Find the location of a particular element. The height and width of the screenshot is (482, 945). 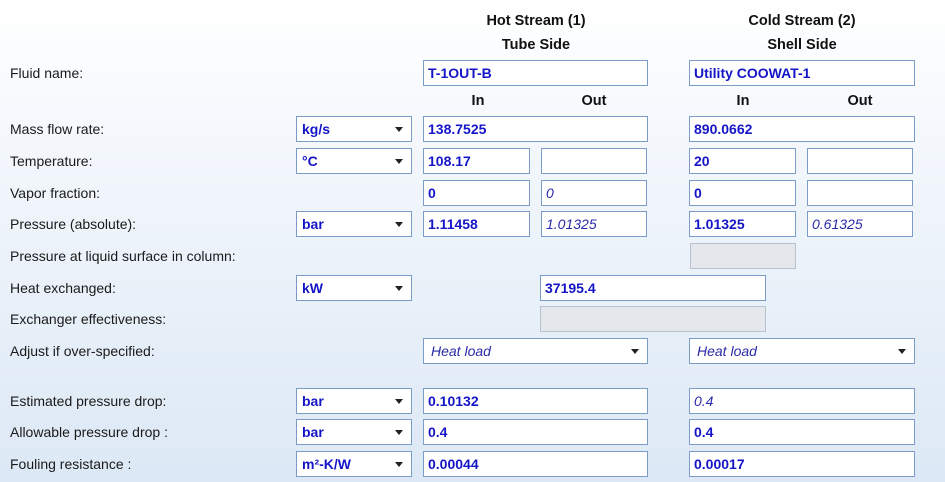

cold-mass-flow-field: 890.0662 is located at coordinates (802, 129).